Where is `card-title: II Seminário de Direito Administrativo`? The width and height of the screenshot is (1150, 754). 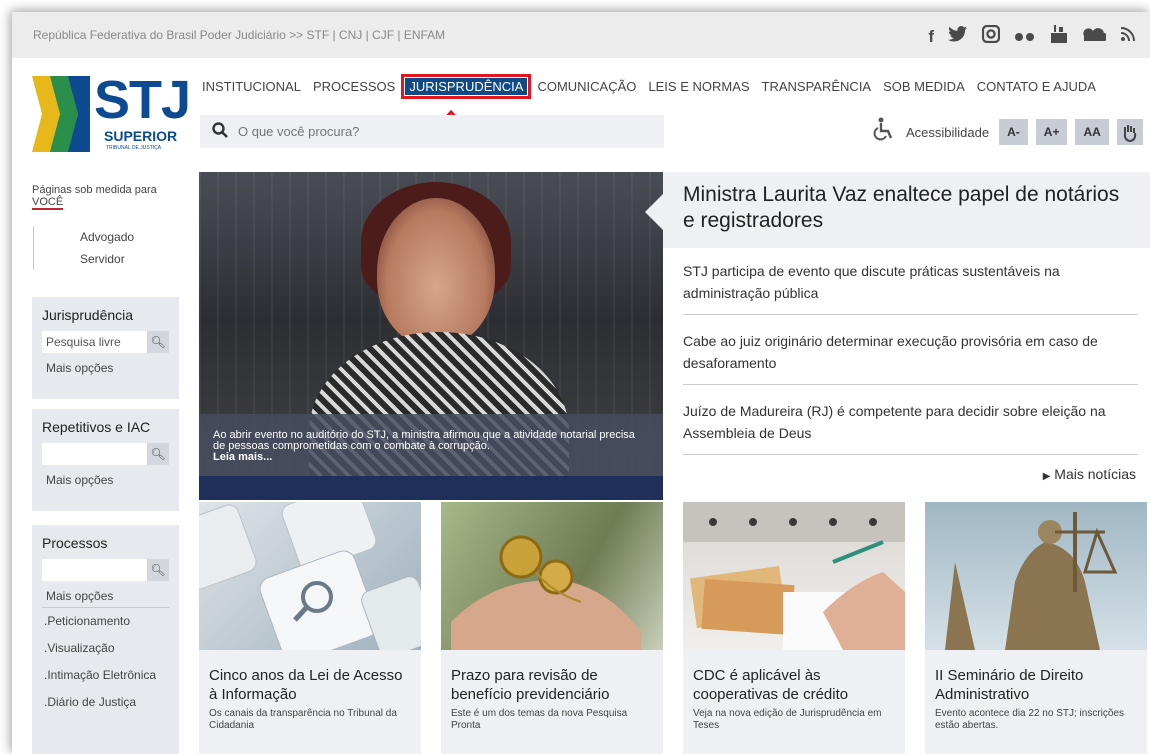 card-title: II Seminário de Direito Administrativo is located at coordinates (1009, 685).